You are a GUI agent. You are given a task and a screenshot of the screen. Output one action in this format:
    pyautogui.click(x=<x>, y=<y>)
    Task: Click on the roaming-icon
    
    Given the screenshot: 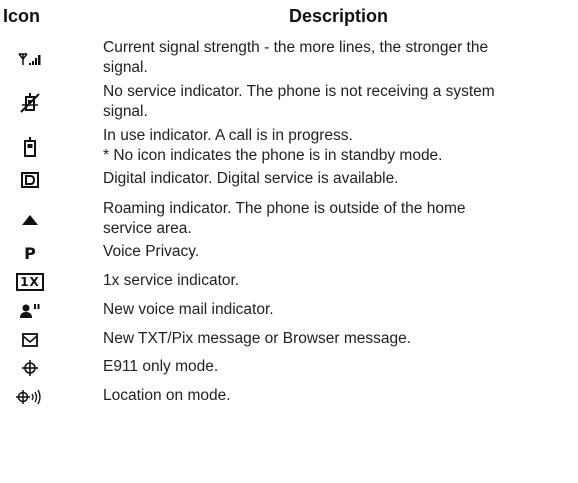 What is the action you would take?
    pyautogui.click(x=30, y=220)
    